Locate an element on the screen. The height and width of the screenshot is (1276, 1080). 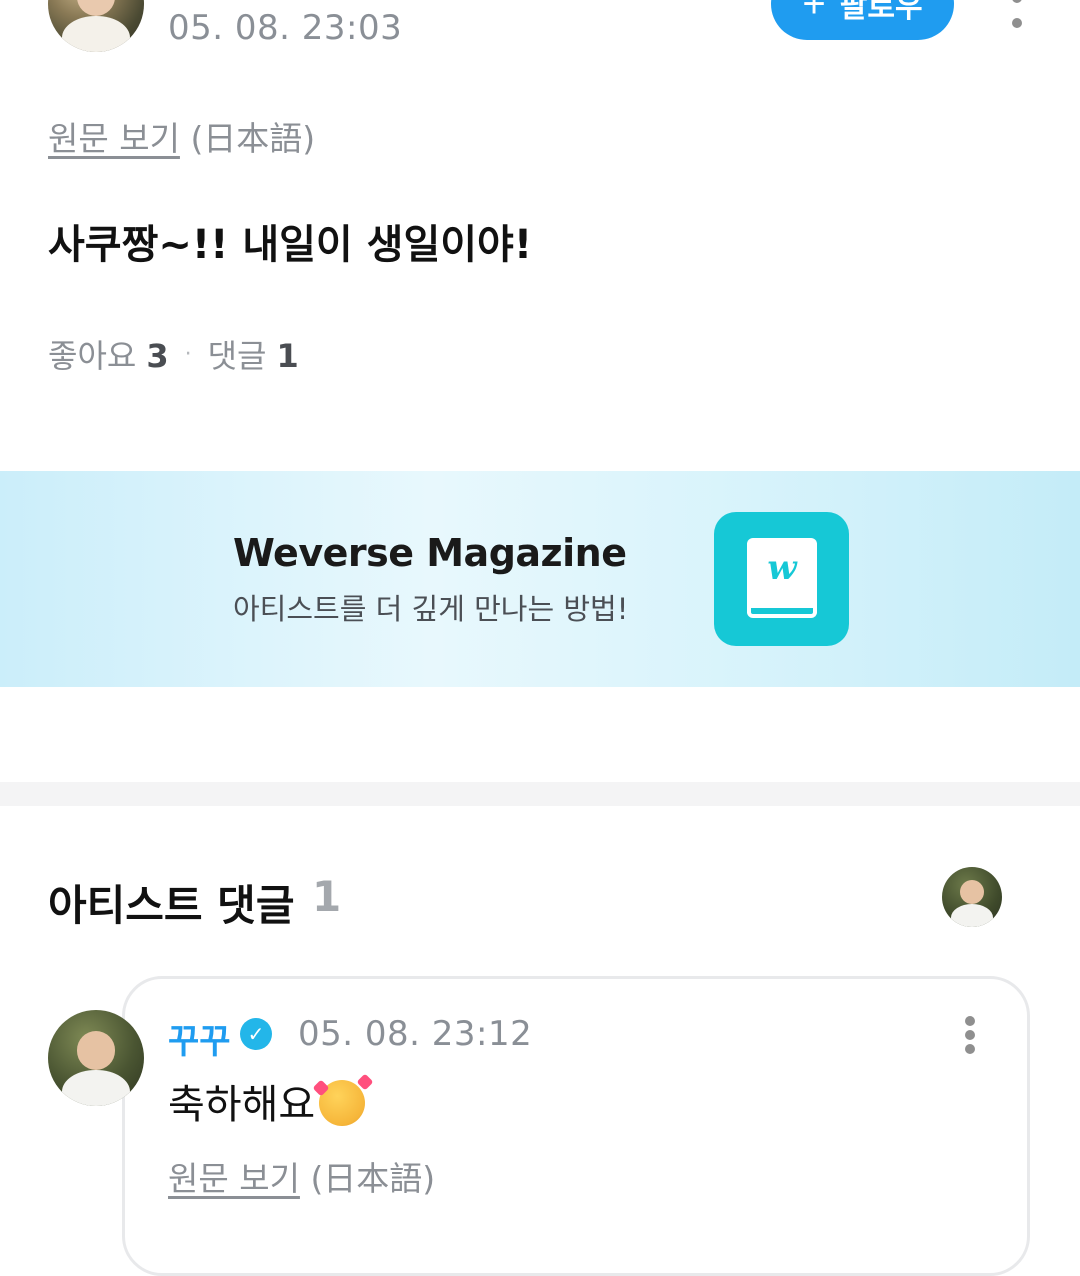
follow-button: + 팔로우 is located at coordinates (862, 20).